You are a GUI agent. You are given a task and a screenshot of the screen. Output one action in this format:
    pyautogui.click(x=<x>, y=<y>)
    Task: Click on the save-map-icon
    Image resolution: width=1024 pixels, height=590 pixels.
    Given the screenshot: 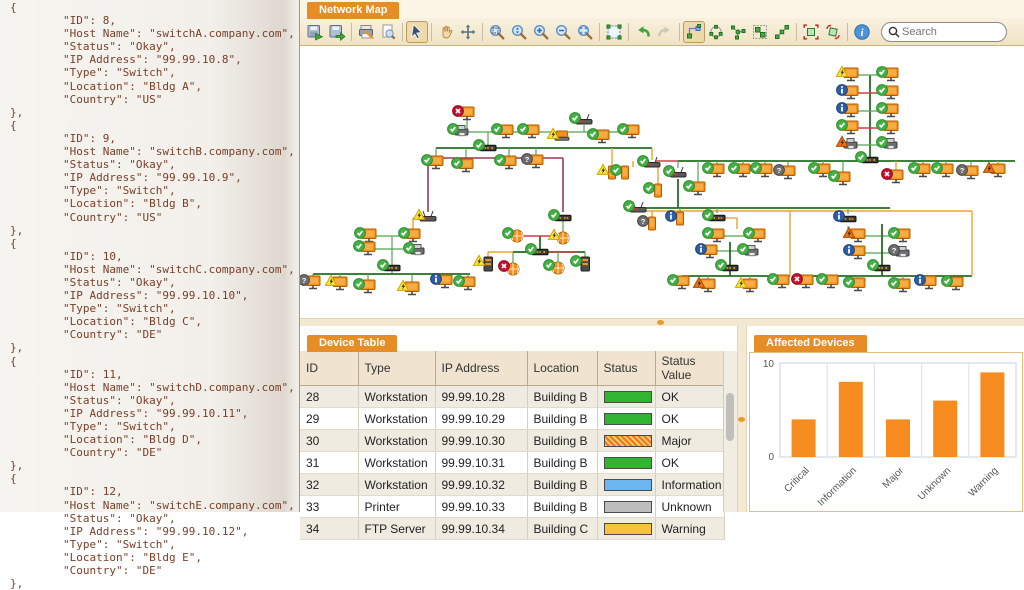 What is the action you would take?
    pyautogui.click(x=315, y=32)
    